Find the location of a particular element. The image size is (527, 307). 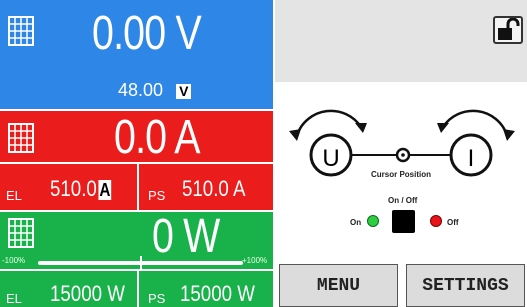

settings-button: SETTINGS is located at coordinates (465, 285).